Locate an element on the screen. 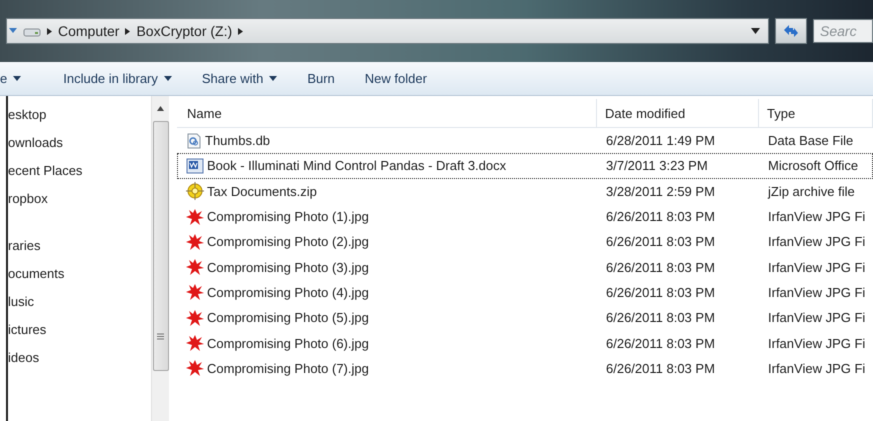 Image resolution: width=873 pixels, height=421 pixels. navigation-item: ideos is located at coordinates (79, 358).